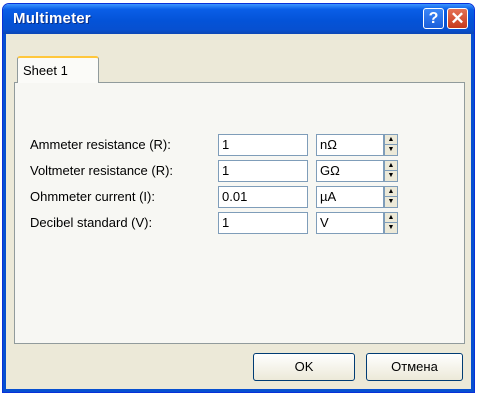 The width and height of the screenshot is (481, 397). Describe the element at coordinates (350, 223) in the screenshot. I see `decibel-unit-select: V` at that location.